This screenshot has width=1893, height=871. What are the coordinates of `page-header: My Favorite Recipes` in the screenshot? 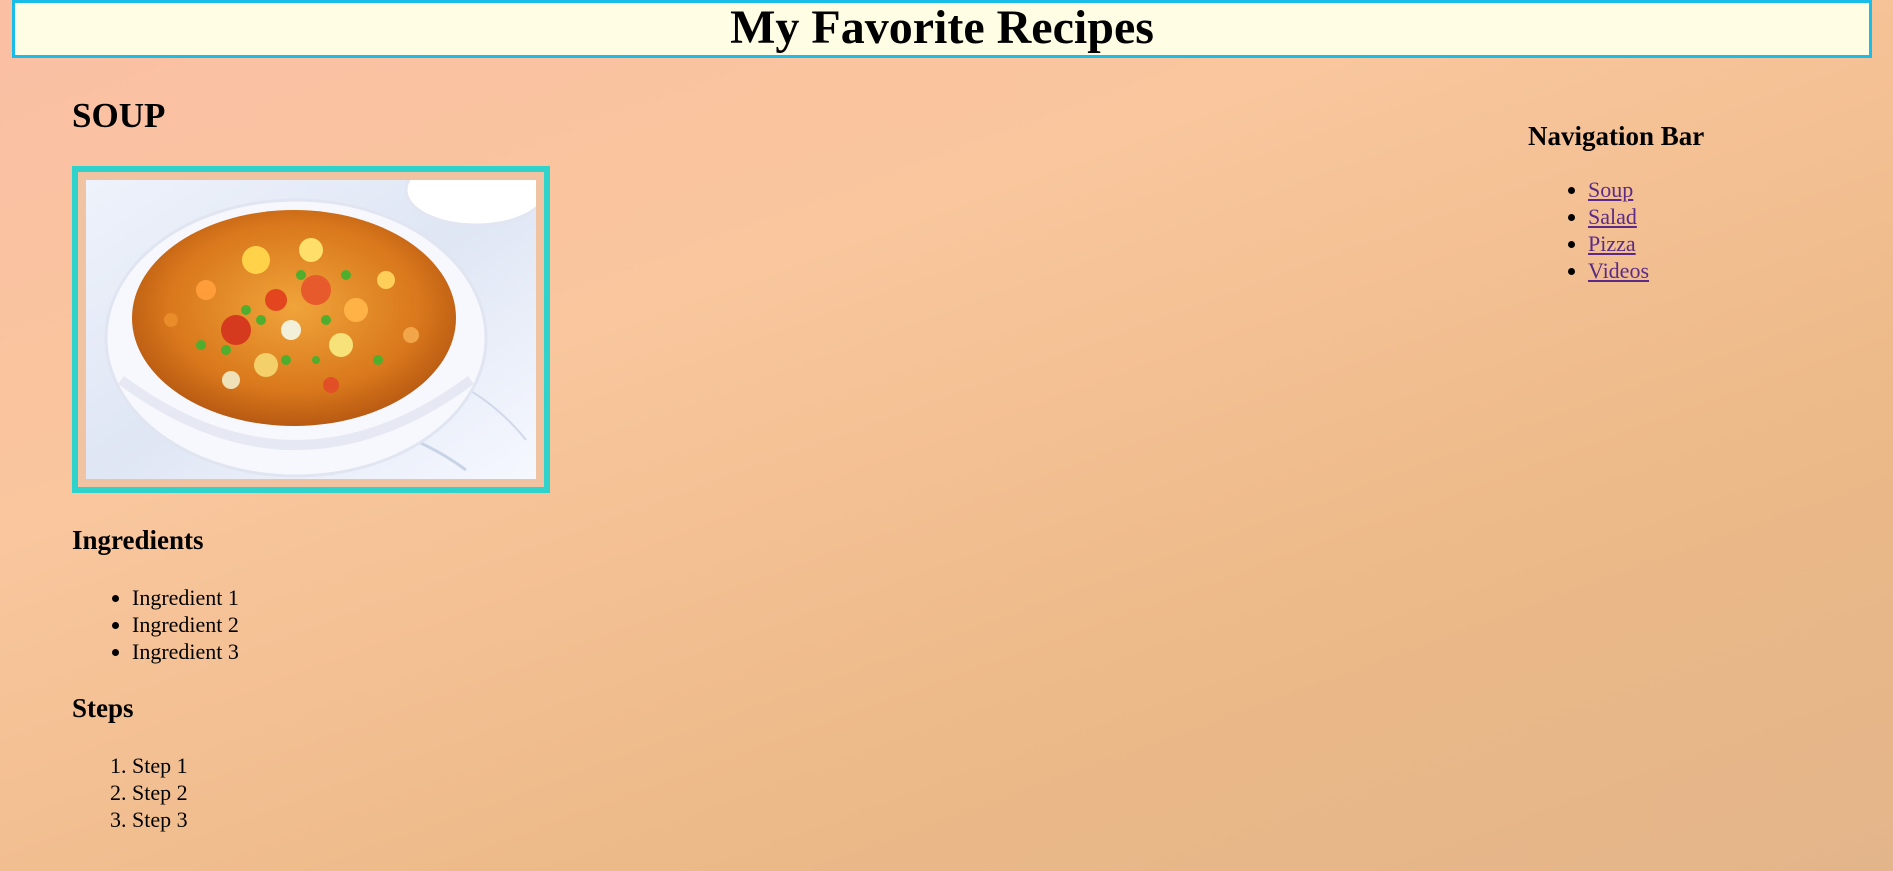 It's located at (942, 29).